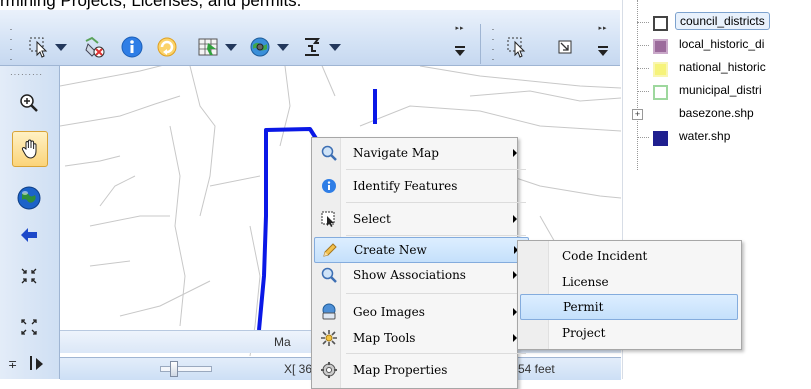 The width and height of the screenshot is (811, 389). I want to click on menu-item-label: Geo Images, so click(389, 312).